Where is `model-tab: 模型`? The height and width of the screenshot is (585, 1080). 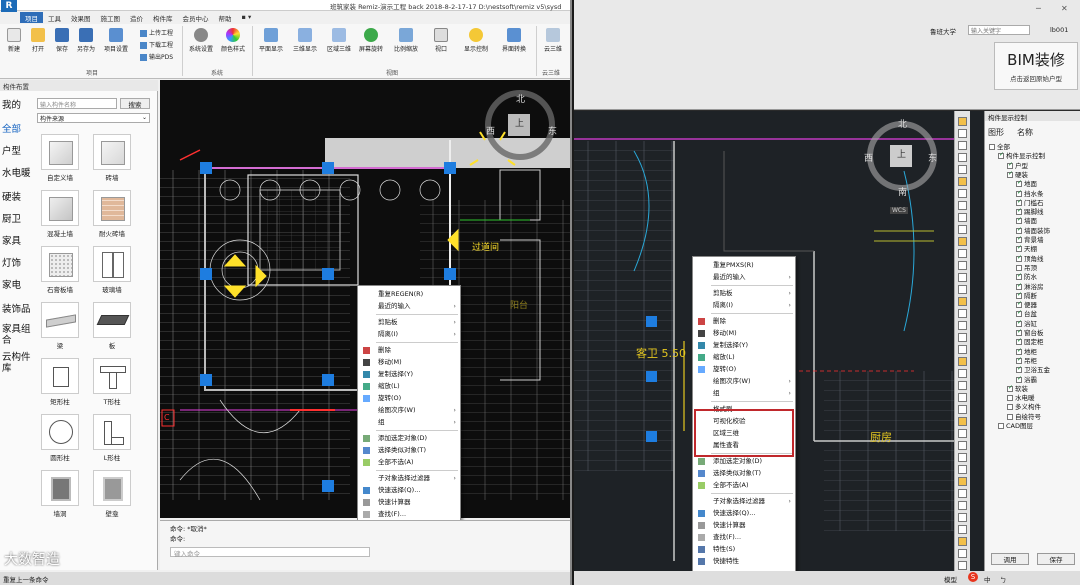
model-tab: 模型 is located at coordinates (950, 579).